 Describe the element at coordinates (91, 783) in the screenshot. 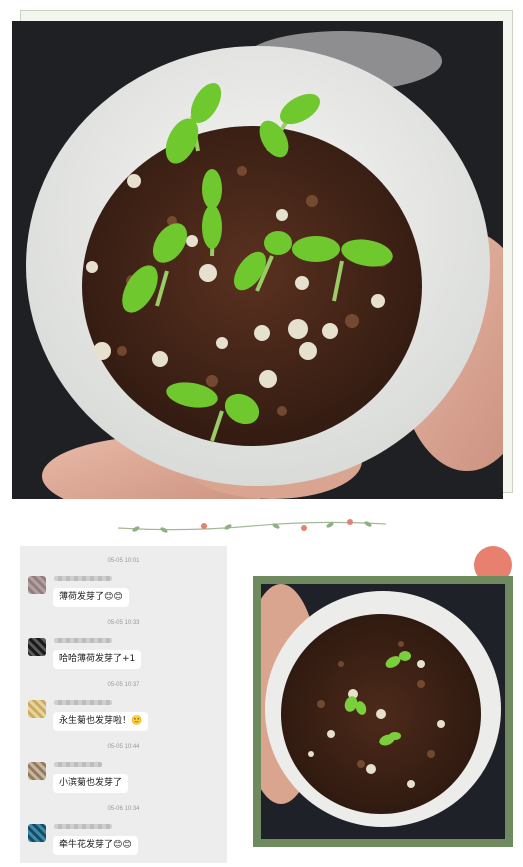

I see `message-bubble: 小滨菊也发芽了` at that location.